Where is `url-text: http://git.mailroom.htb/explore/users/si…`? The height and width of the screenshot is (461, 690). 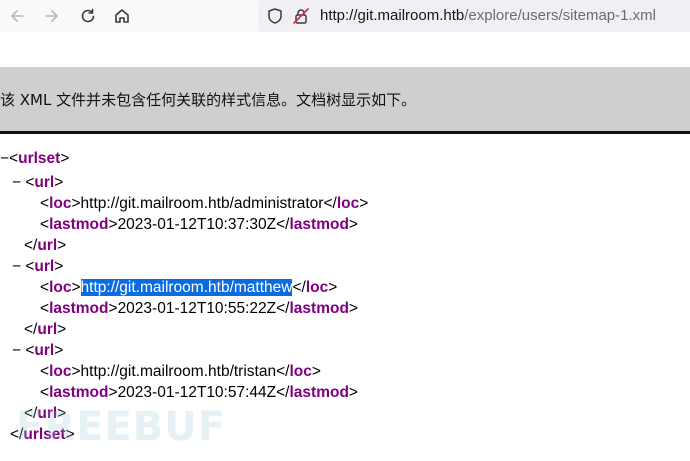
url-text: http://git.mailroom.htb/explore/users/si… is located at coordinates (488, 16).